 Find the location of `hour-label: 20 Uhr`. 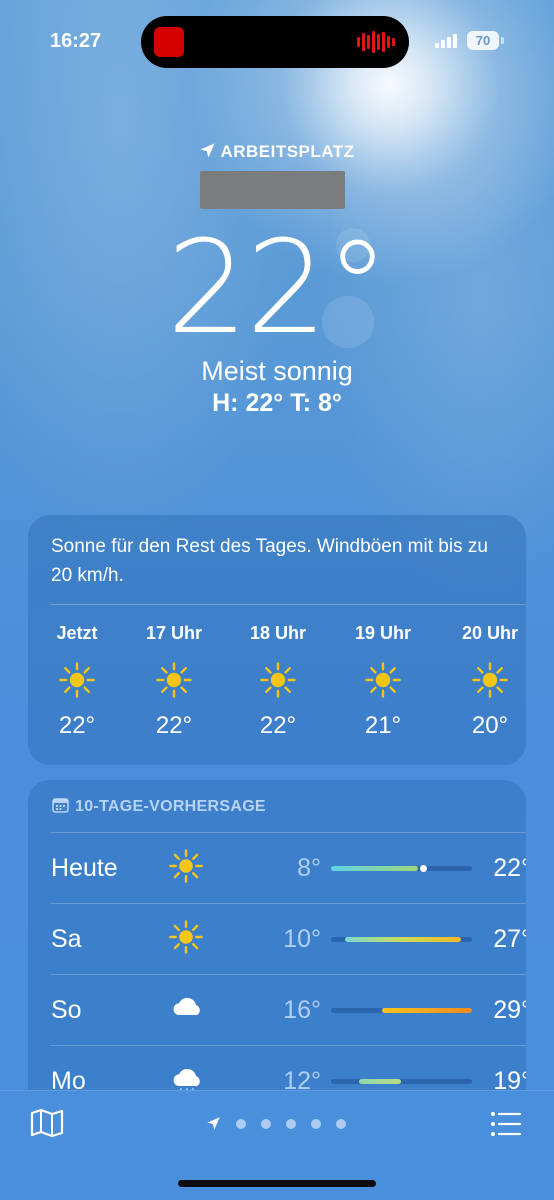

hour-label: 20 Uhr is located at coordinates (490, 633).